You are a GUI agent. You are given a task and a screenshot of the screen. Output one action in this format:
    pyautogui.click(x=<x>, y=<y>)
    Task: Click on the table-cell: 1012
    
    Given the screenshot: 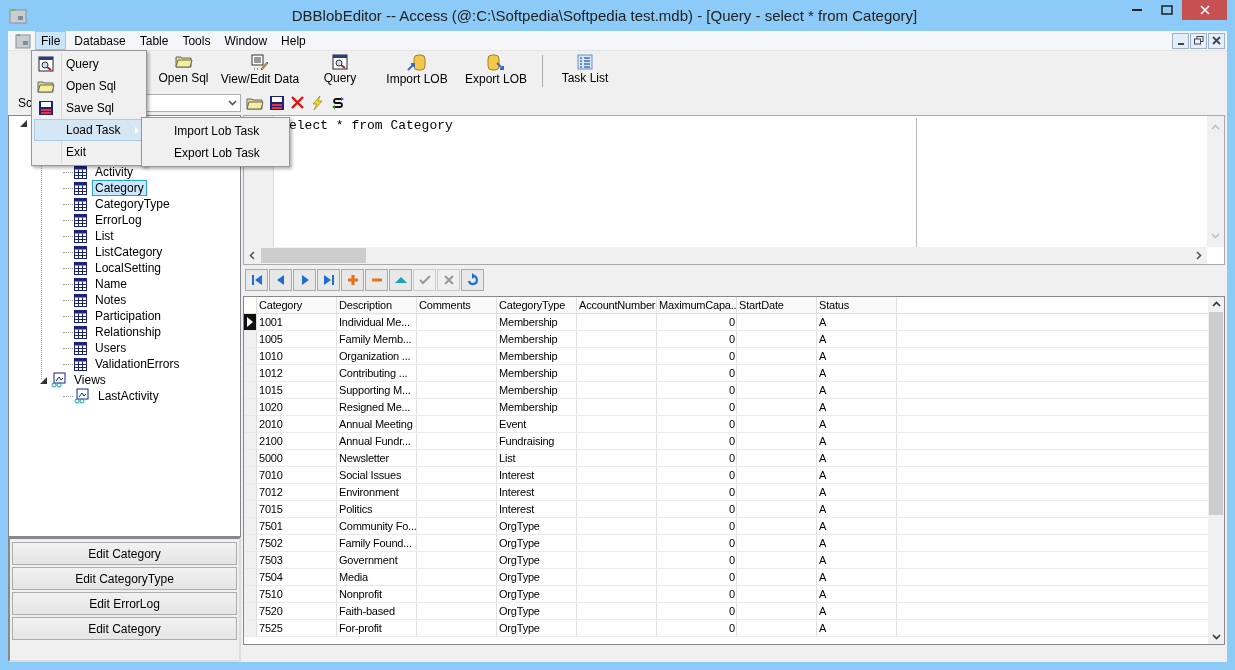 What is the action you would take?
    pyautogui.click(x=271, y=373)
    